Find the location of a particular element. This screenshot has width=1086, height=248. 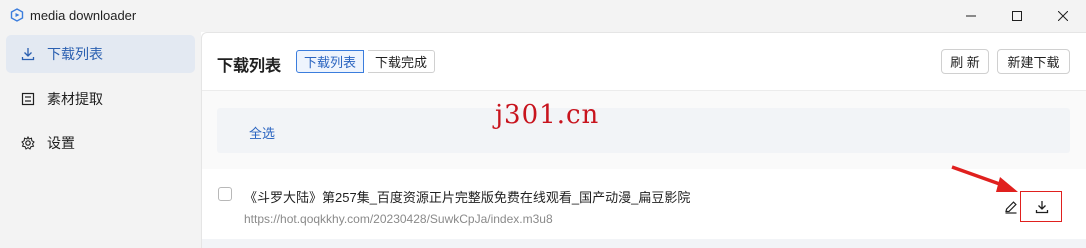

item-checkbox is located at coordinates (225, 194).